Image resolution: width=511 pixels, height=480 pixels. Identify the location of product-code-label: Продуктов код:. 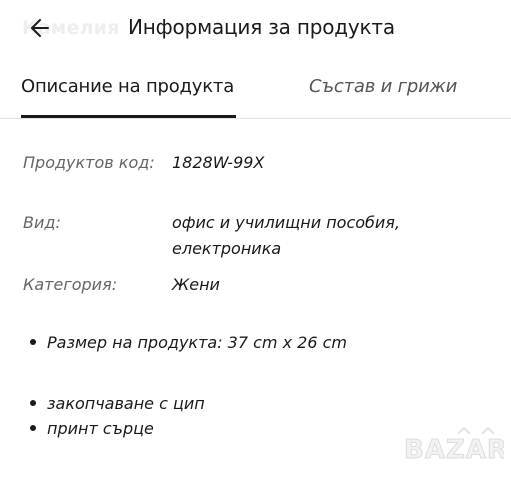
(89, 162).